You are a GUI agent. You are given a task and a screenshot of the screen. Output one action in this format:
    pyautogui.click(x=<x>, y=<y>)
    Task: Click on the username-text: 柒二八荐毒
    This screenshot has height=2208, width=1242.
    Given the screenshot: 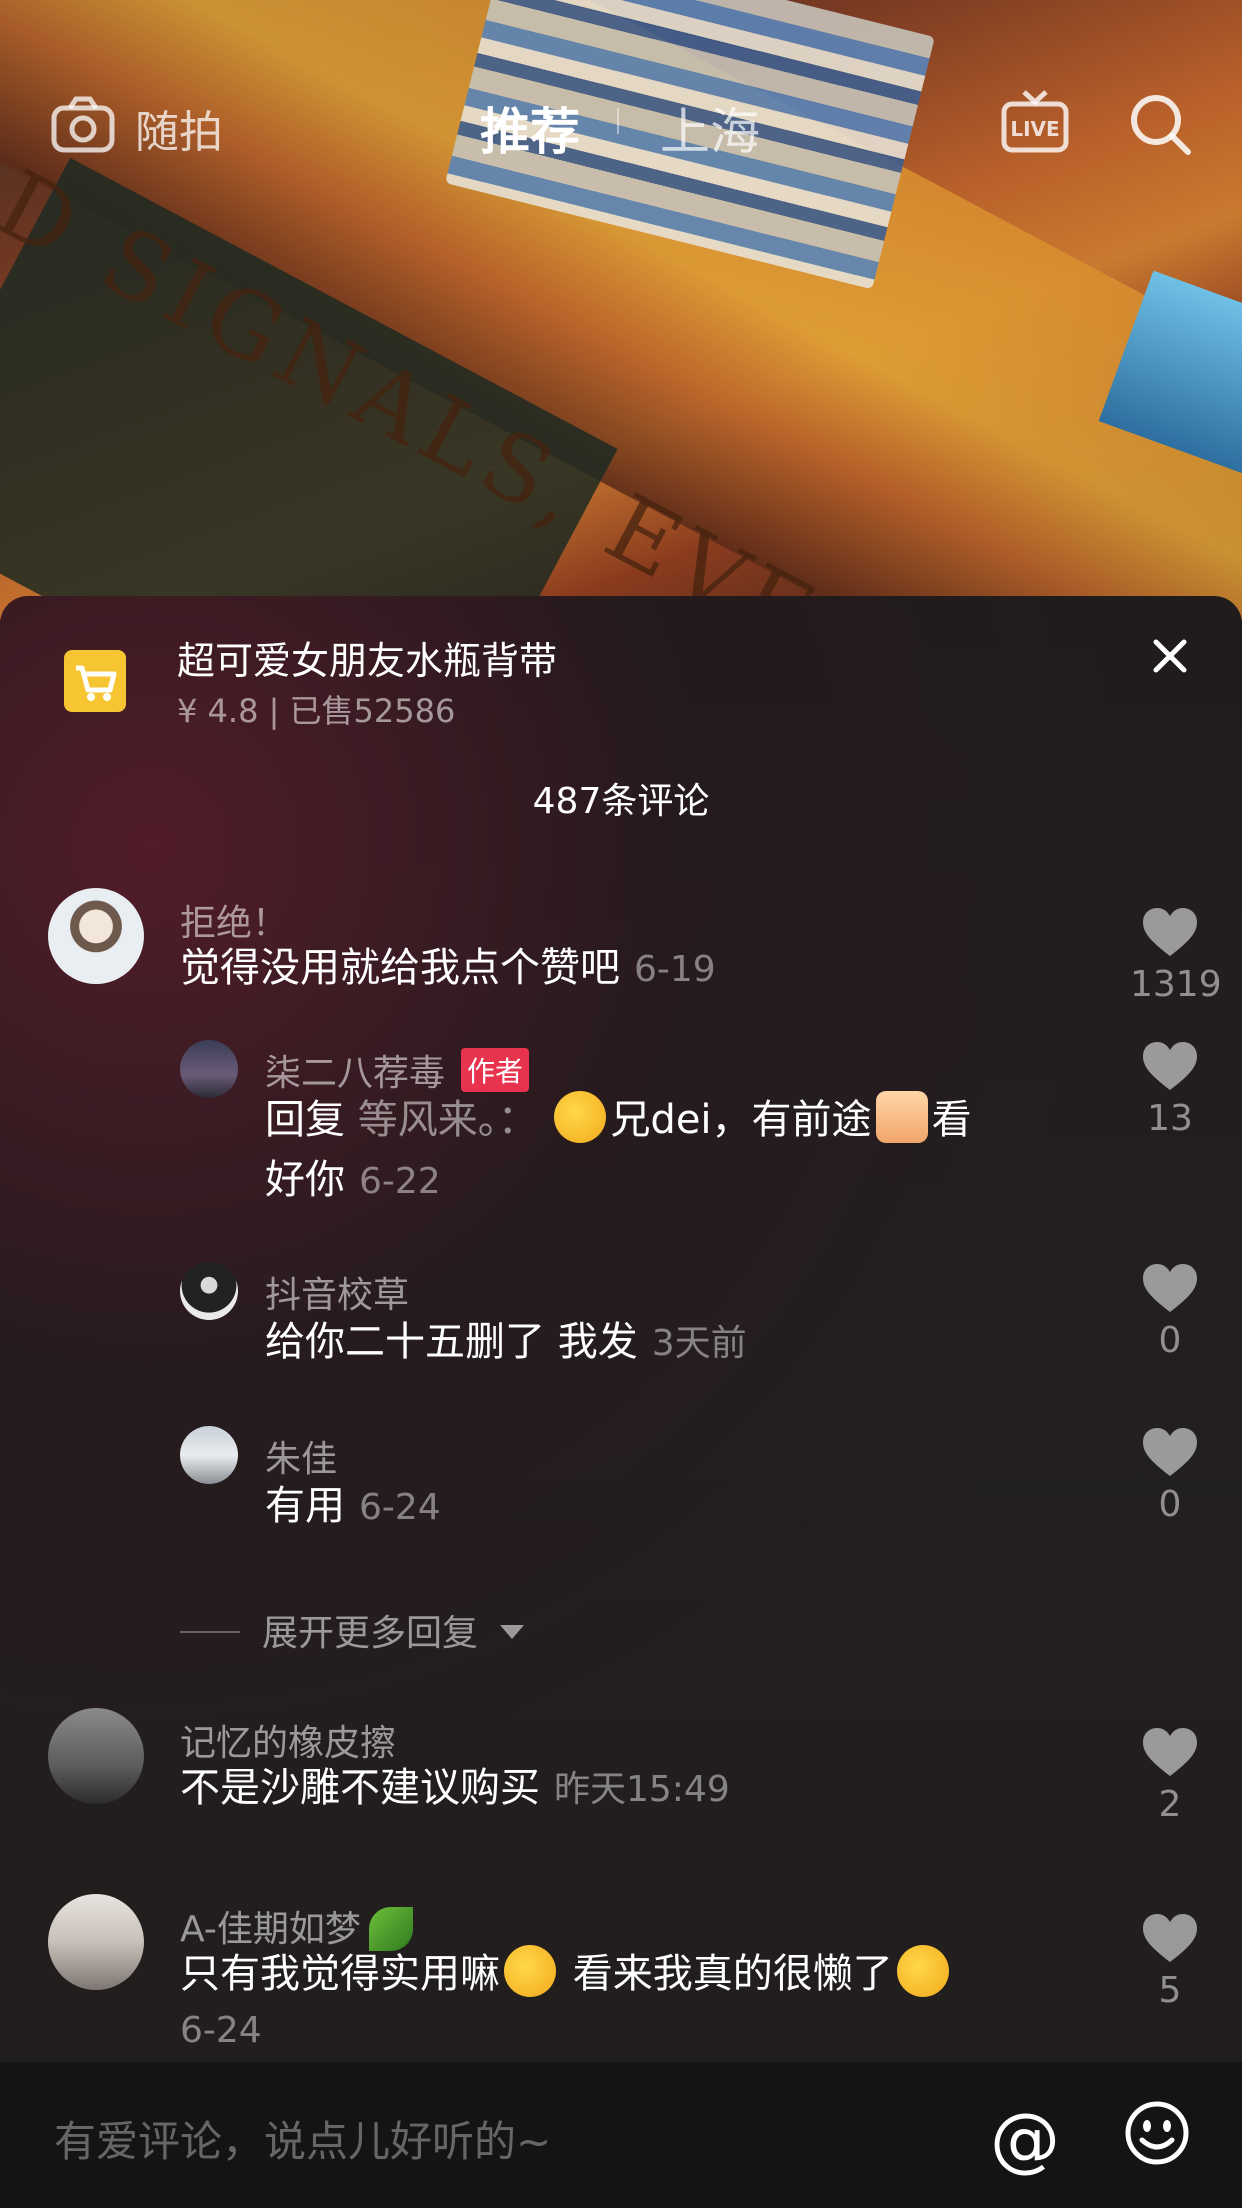 What is the action you would take?
    pyautogui.click(x=355, y=1073)
    